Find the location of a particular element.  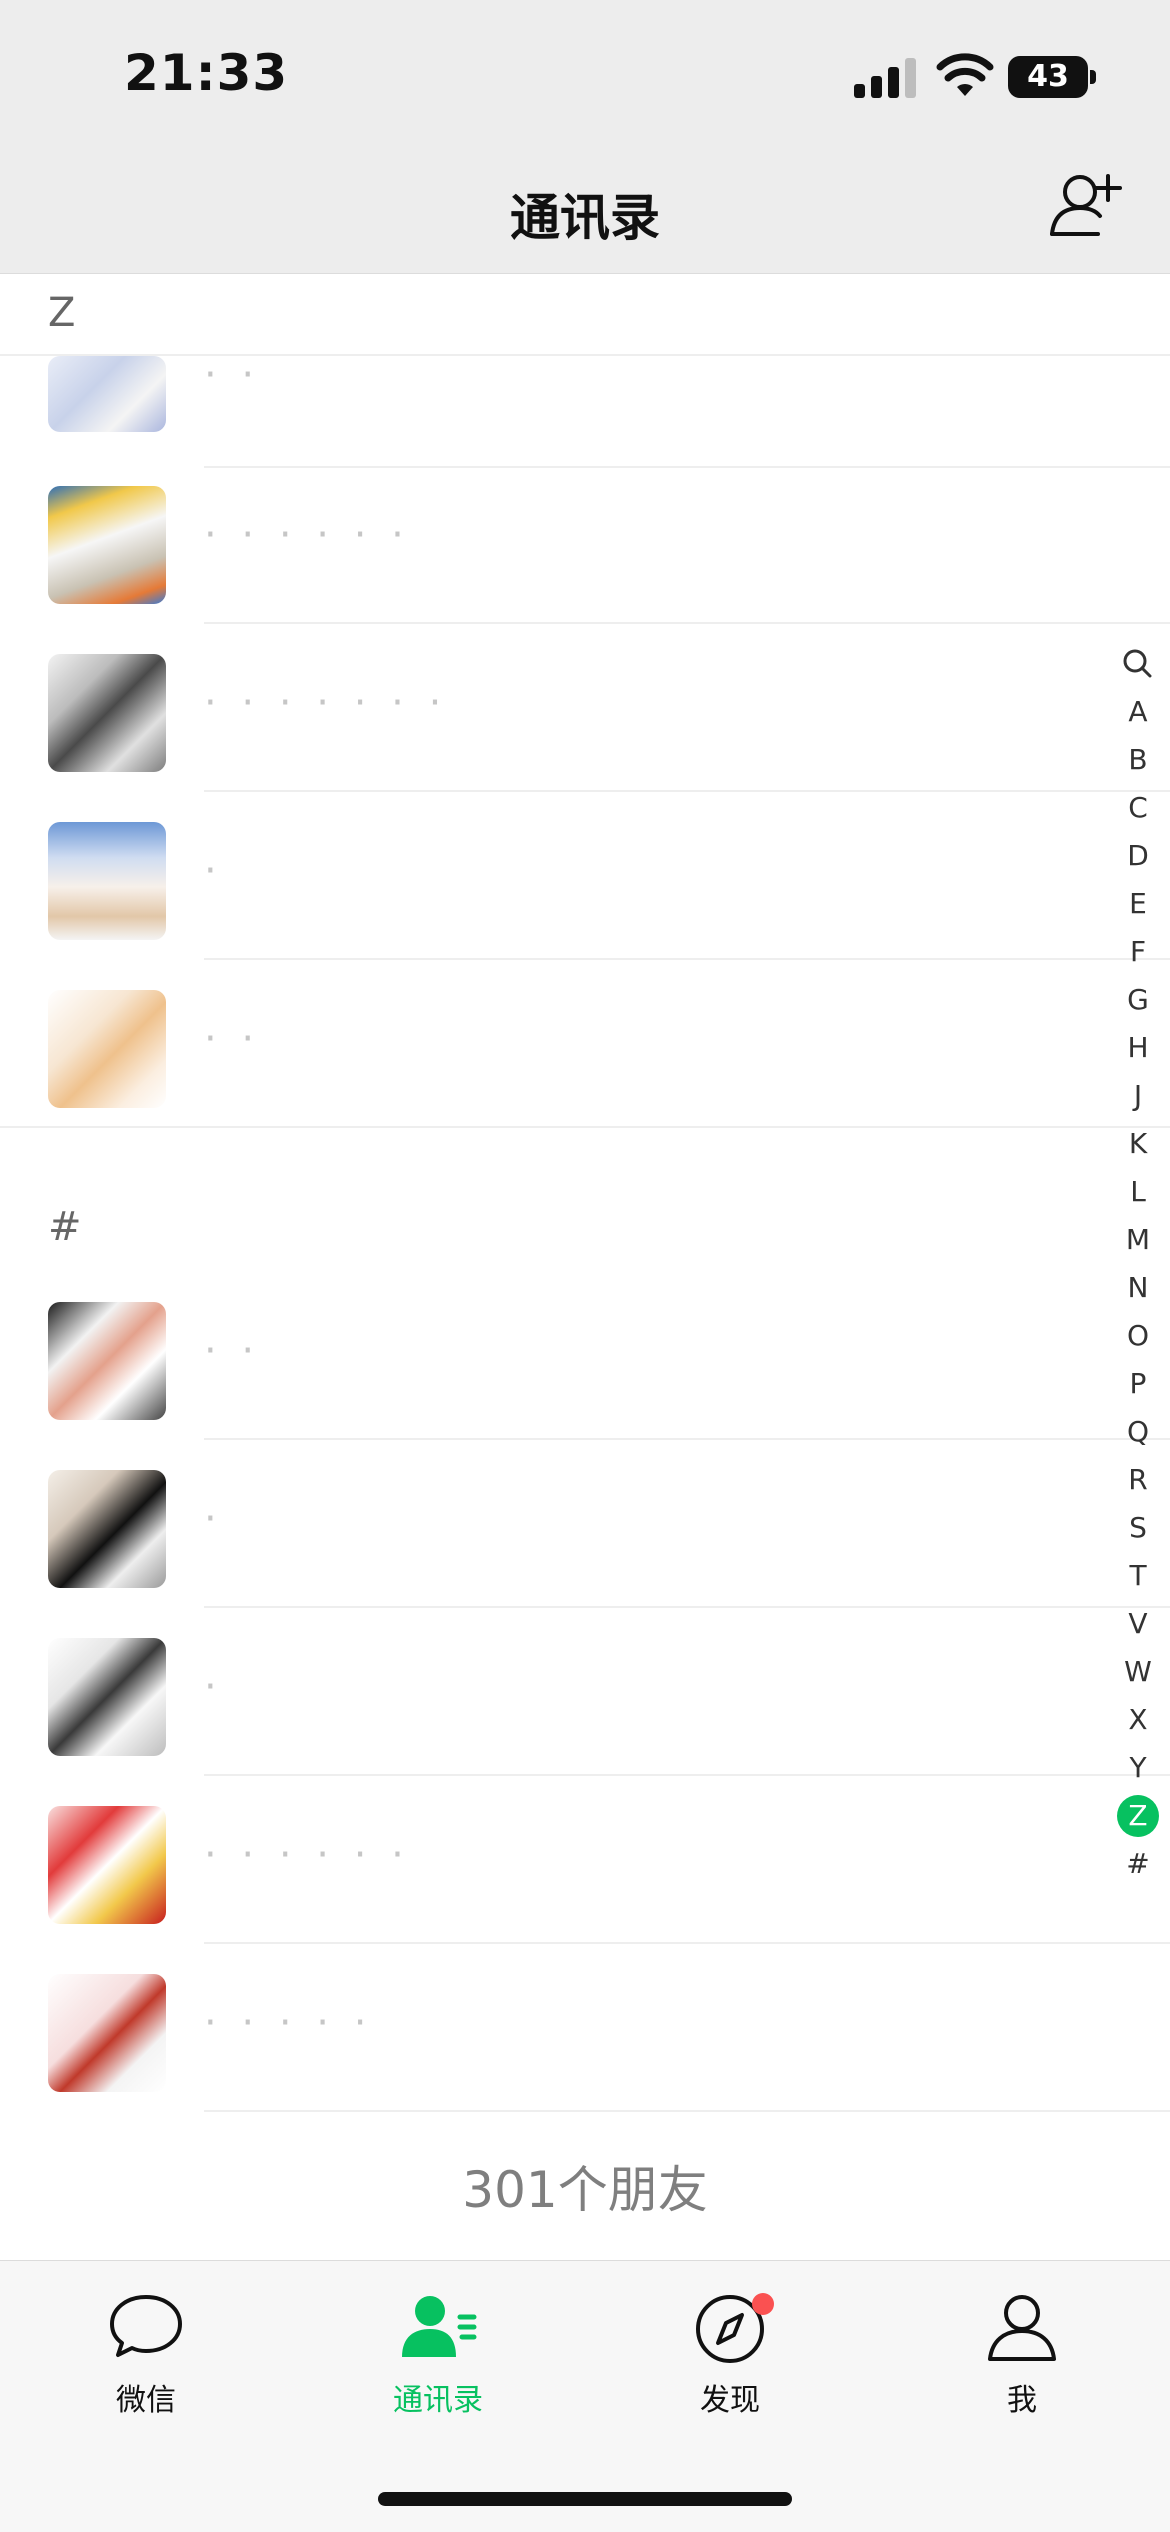

page-title: 通讯录 is located at coordinates (585, 218).